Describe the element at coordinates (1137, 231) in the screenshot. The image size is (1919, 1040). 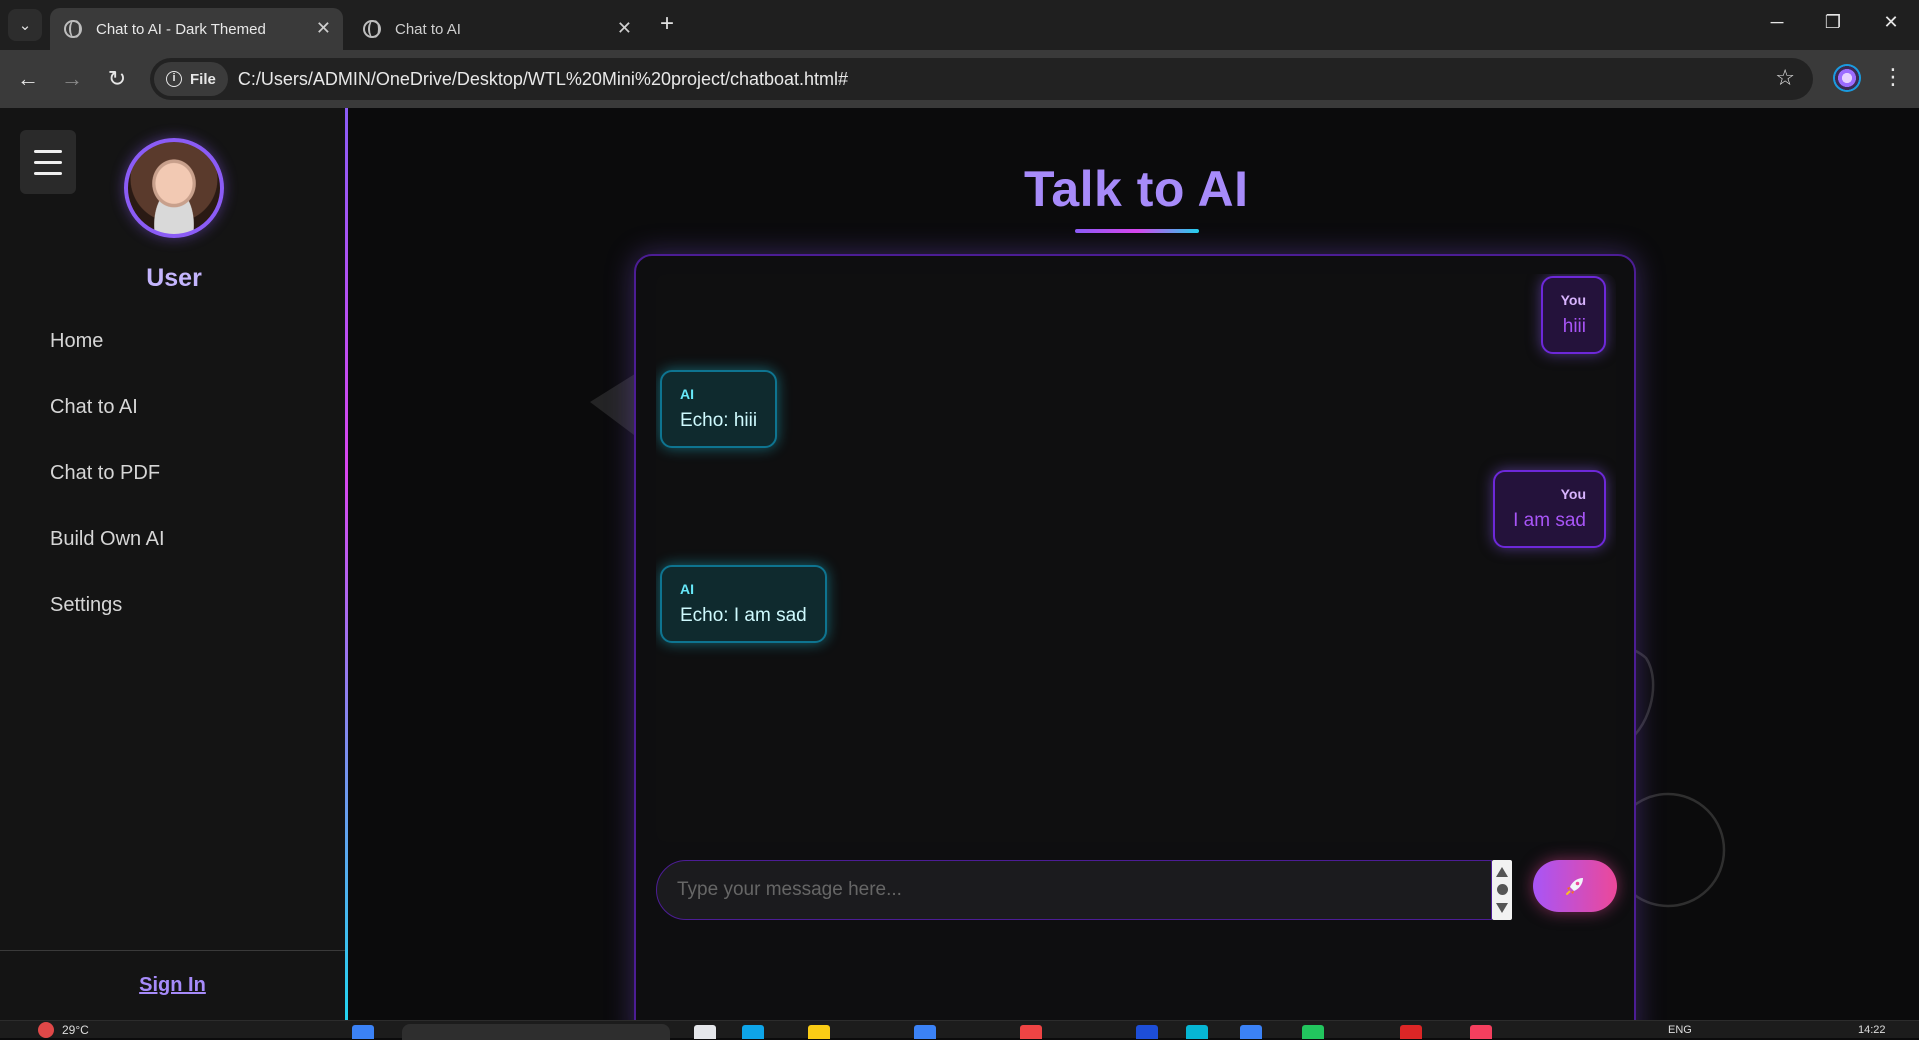
I see `title-underline` at that location.